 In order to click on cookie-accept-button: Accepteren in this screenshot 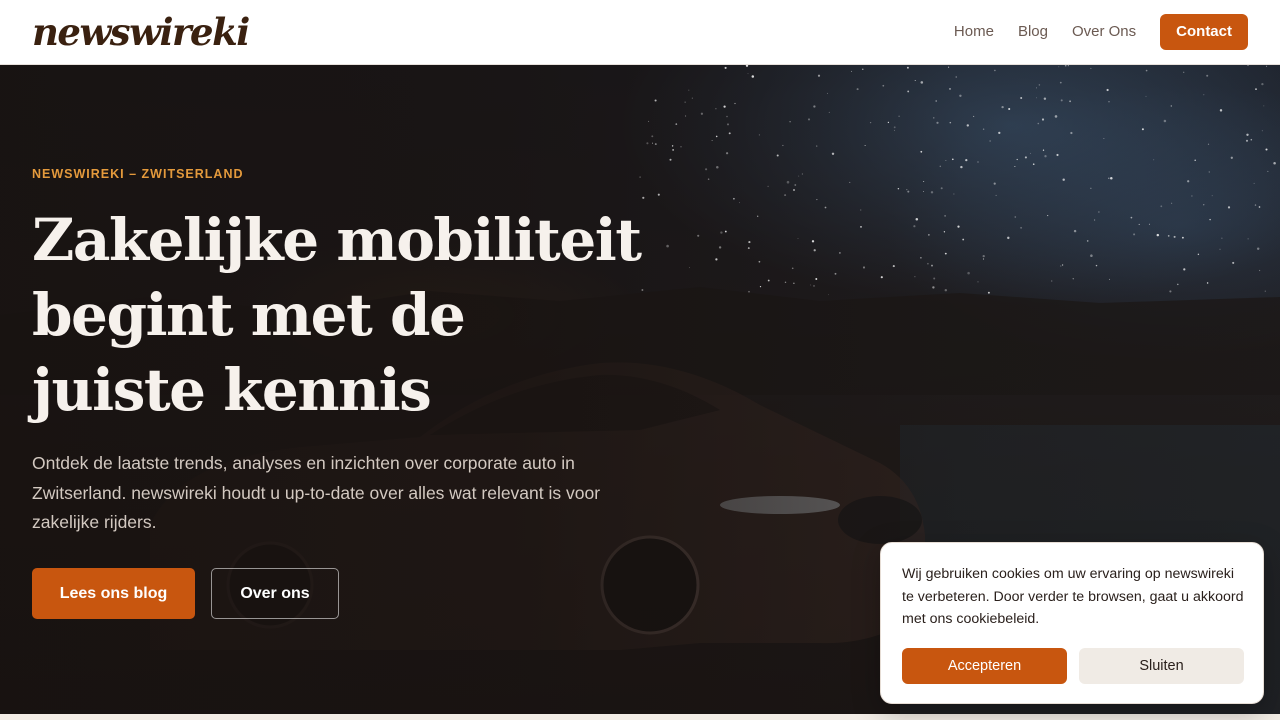, I will do `click(984, 666)`.